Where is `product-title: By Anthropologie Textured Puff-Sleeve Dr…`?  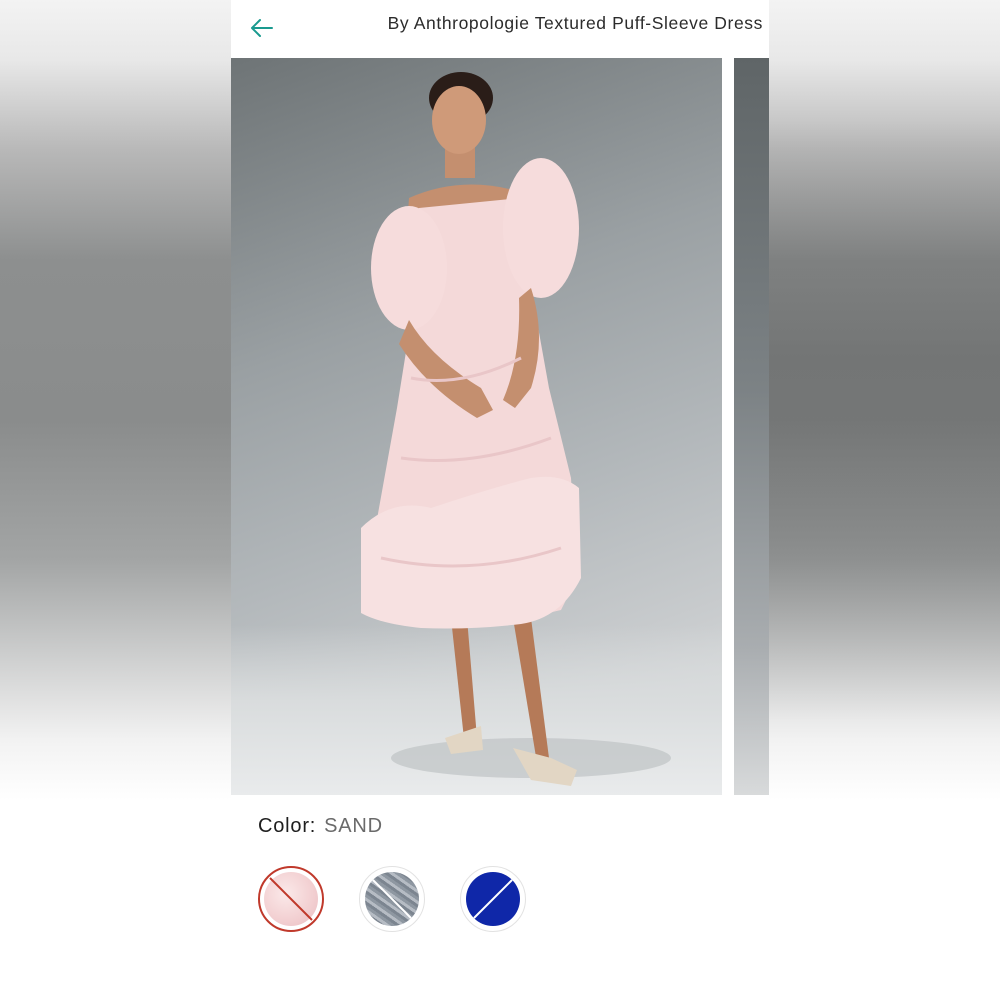
product-title: By Anthropologie Textured Puff-Sleeve Dr… is located at coordinates (575, 23).